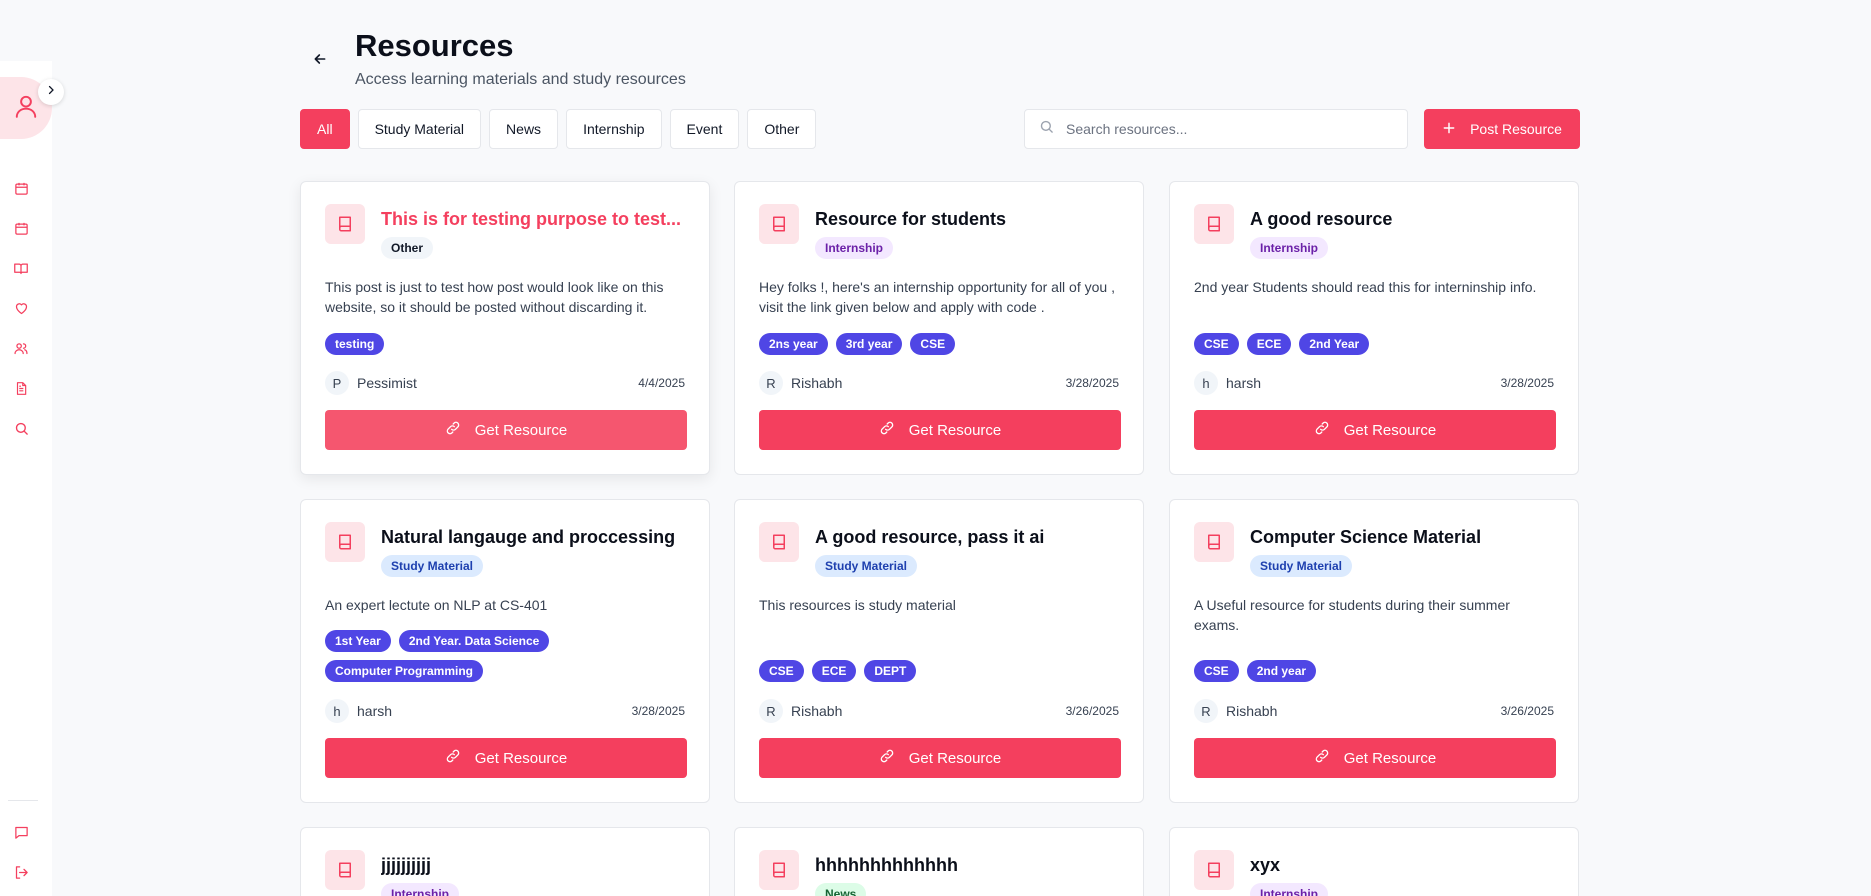 The width and height of the screenshot is (1871, 896). What do you see at coordinates (406, 865) in the screenshot?
I see `card-title: jjjjjjjjjj` at bounding box center [406, 865].